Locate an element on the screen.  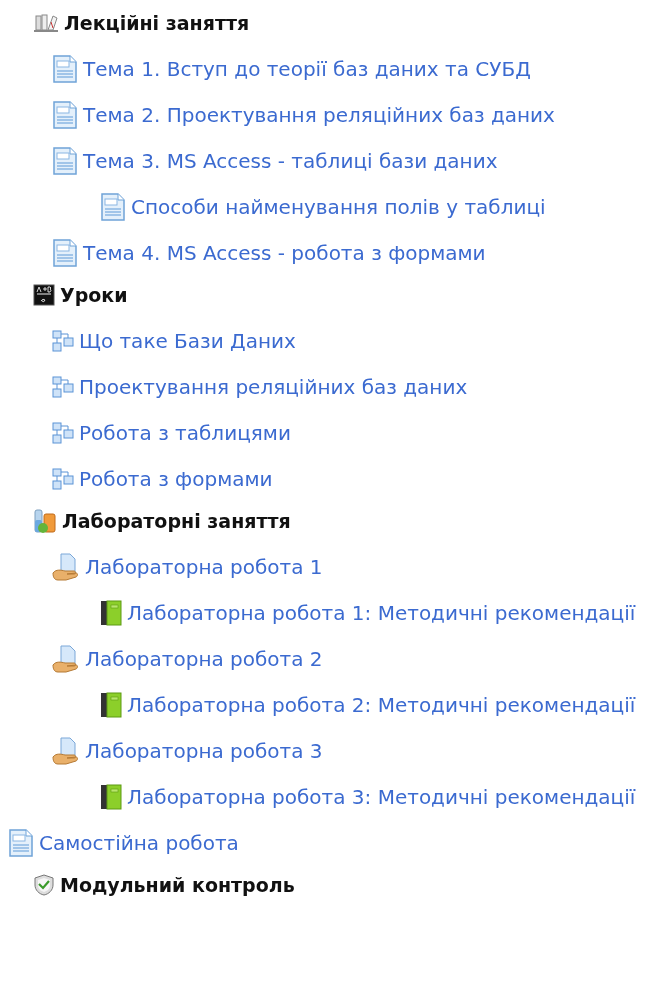
section-heading: Уроки is located at coordinates (94, 295).